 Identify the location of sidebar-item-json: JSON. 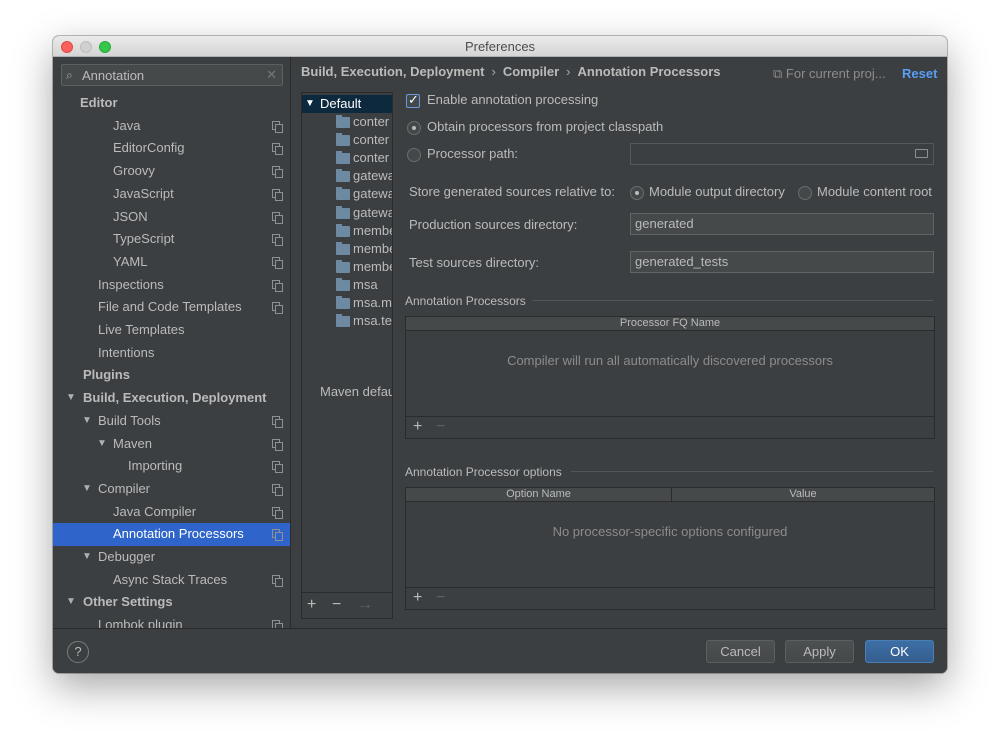
(171, 217).